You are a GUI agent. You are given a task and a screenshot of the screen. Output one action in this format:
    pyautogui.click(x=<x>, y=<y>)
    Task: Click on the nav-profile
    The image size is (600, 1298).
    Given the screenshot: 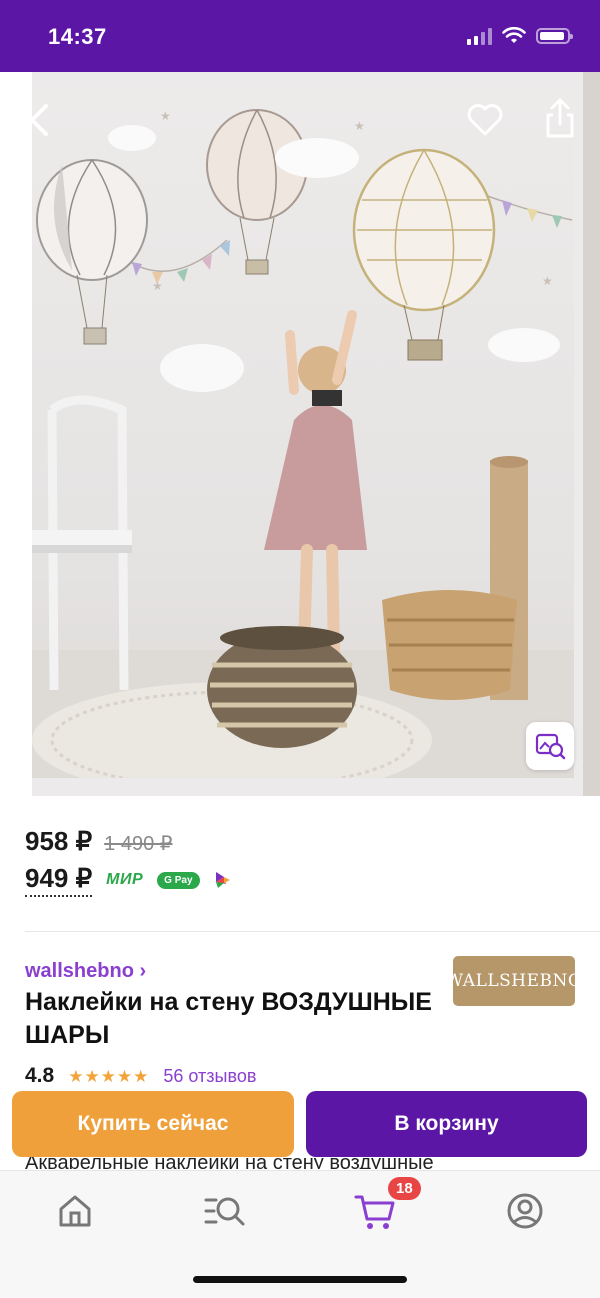 What is the action you would take?
    pyautogui.click(x=525, y=1211)
    